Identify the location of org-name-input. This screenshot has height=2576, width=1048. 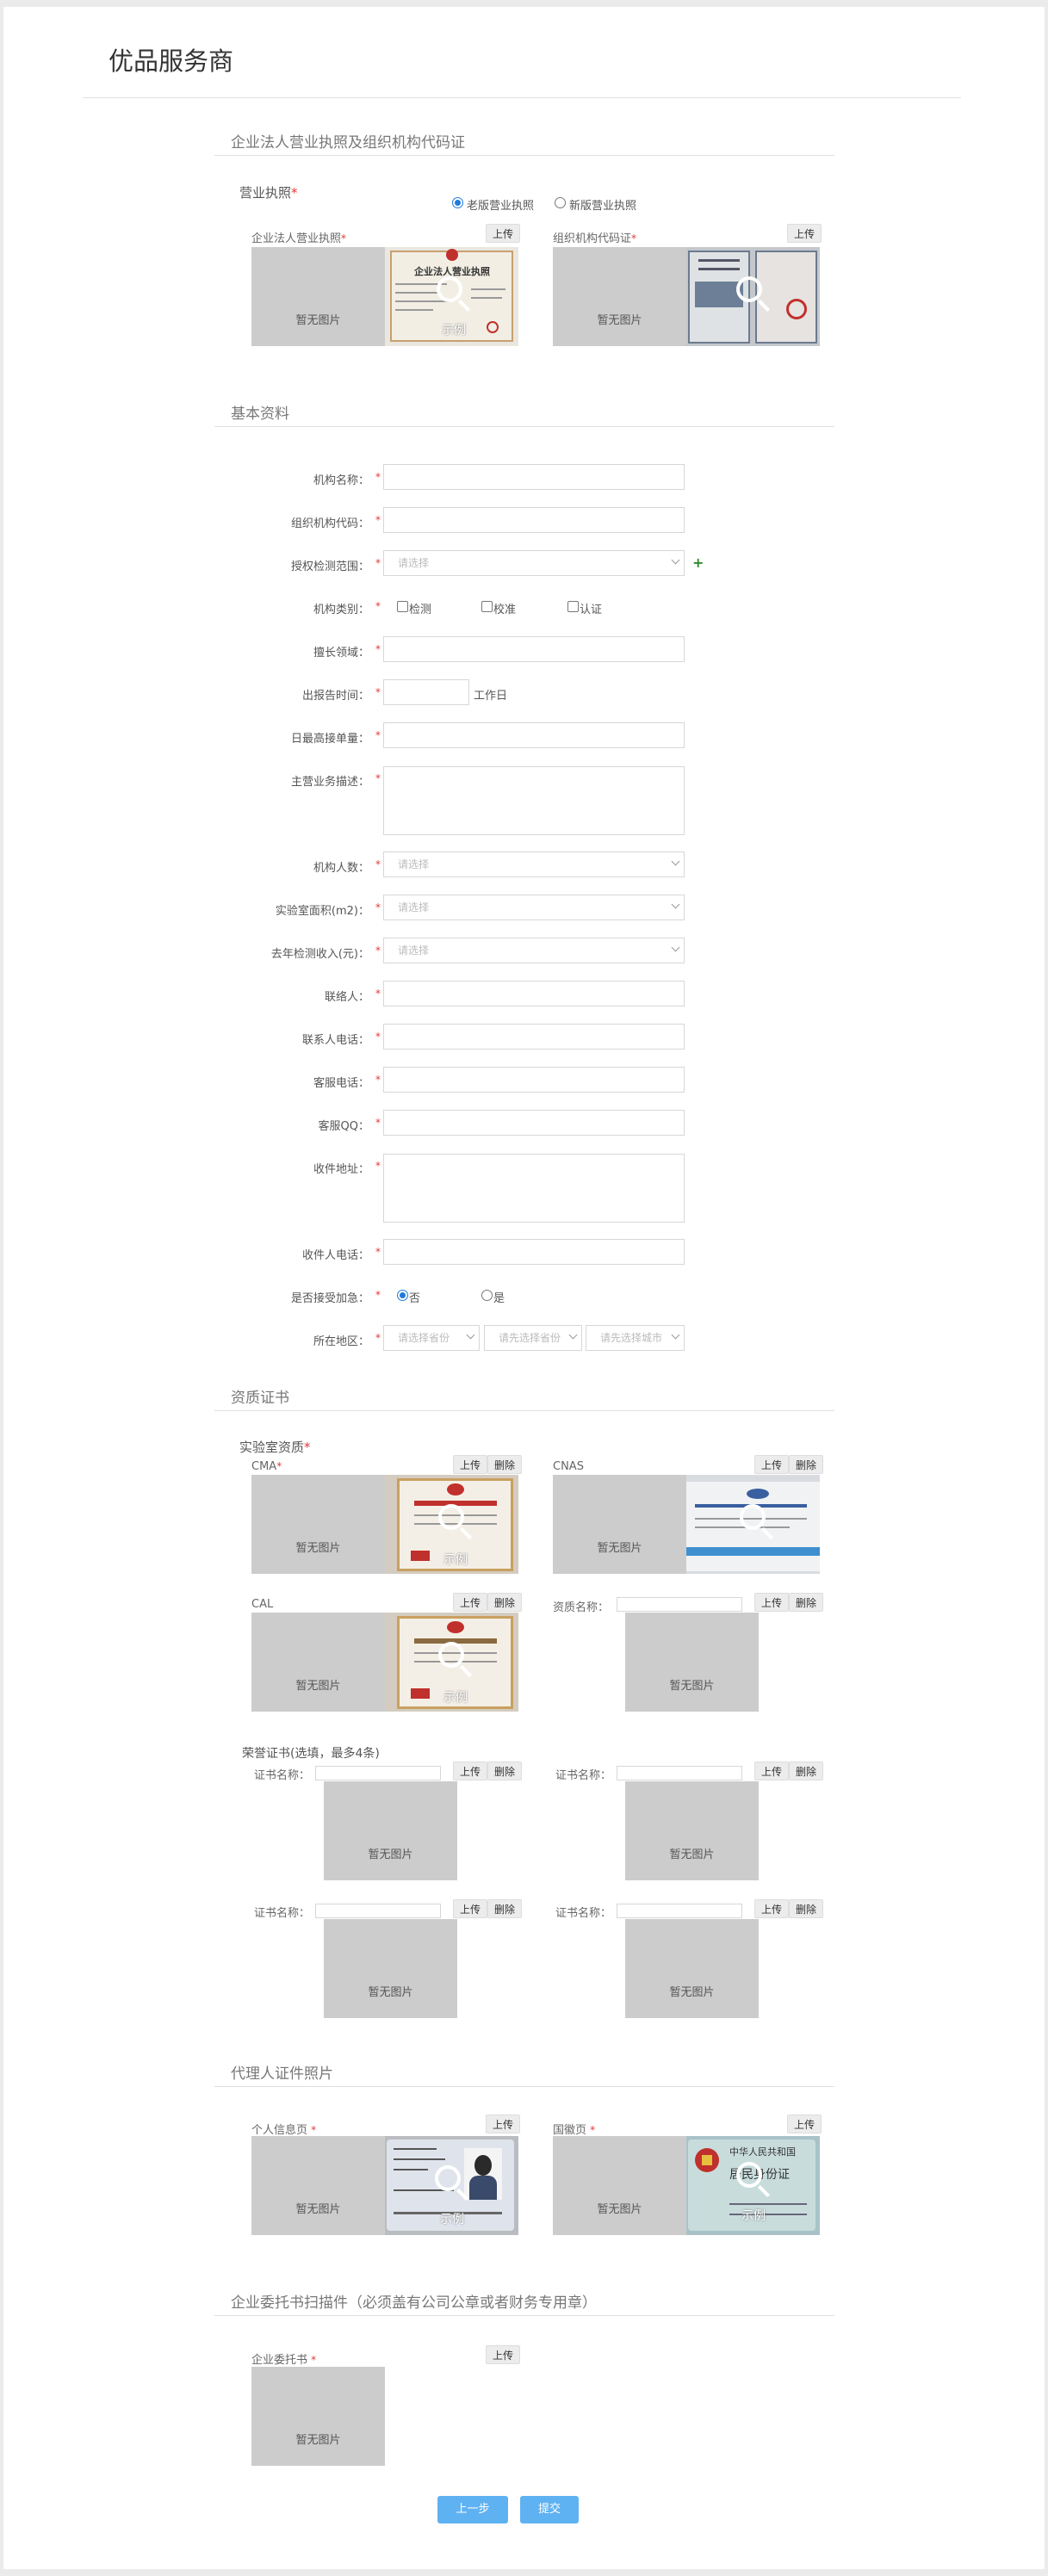
(534, 477).